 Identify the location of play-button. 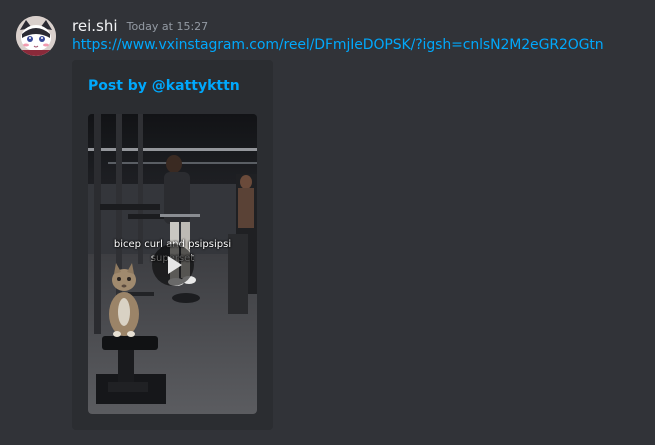
(173, 265).